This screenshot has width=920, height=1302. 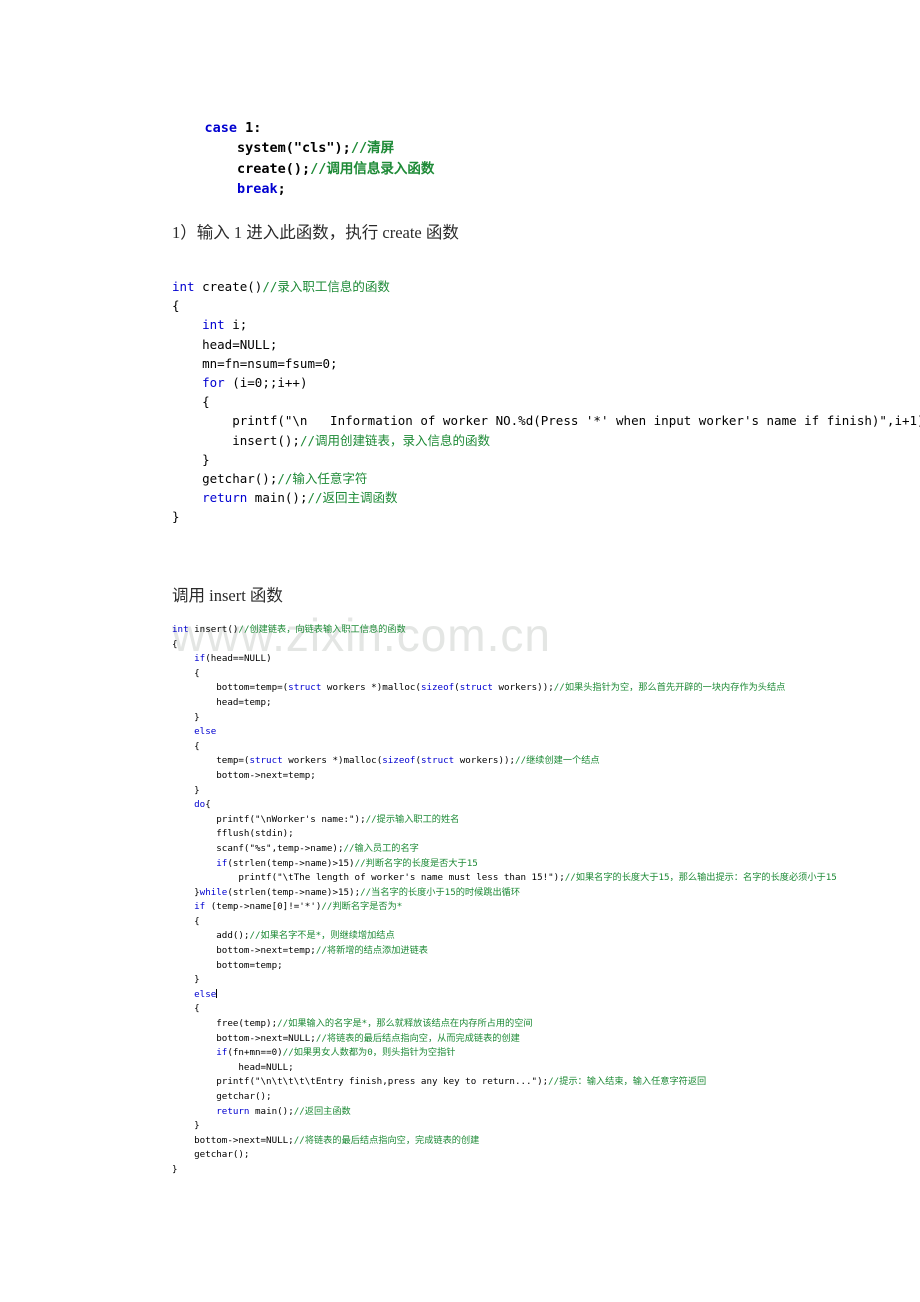 I want to click on code-token: while, so click(x=213, y=892).